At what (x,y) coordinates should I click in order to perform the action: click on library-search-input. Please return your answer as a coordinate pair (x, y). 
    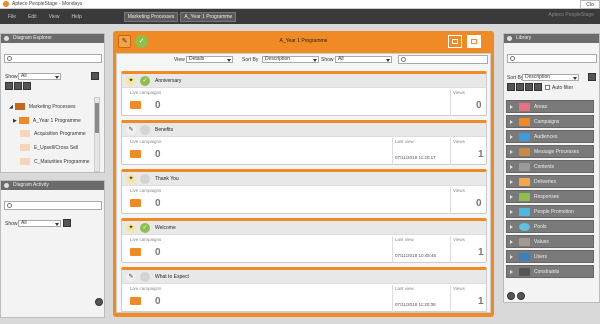
    Looking at the image, I should click on (552, 58).